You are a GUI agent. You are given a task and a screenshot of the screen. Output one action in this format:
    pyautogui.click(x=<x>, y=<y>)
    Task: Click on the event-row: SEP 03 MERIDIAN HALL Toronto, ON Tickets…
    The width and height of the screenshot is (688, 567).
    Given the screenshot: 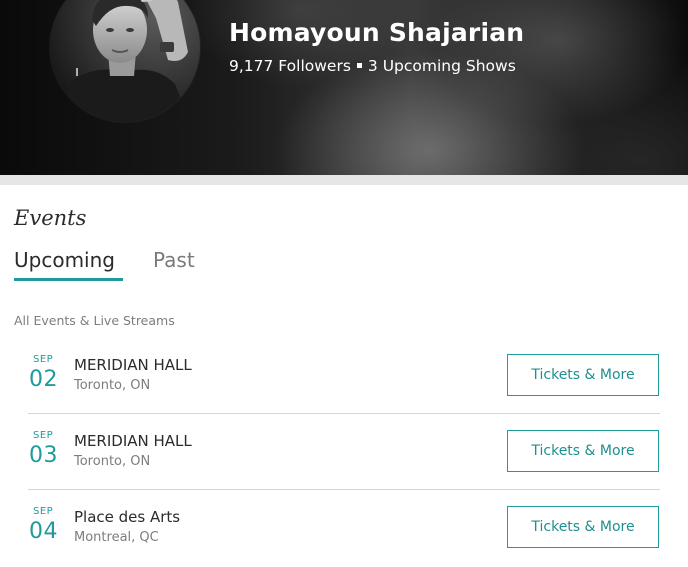 What is the action you would take?
    pyautogui.click(x=344, y=452)
    